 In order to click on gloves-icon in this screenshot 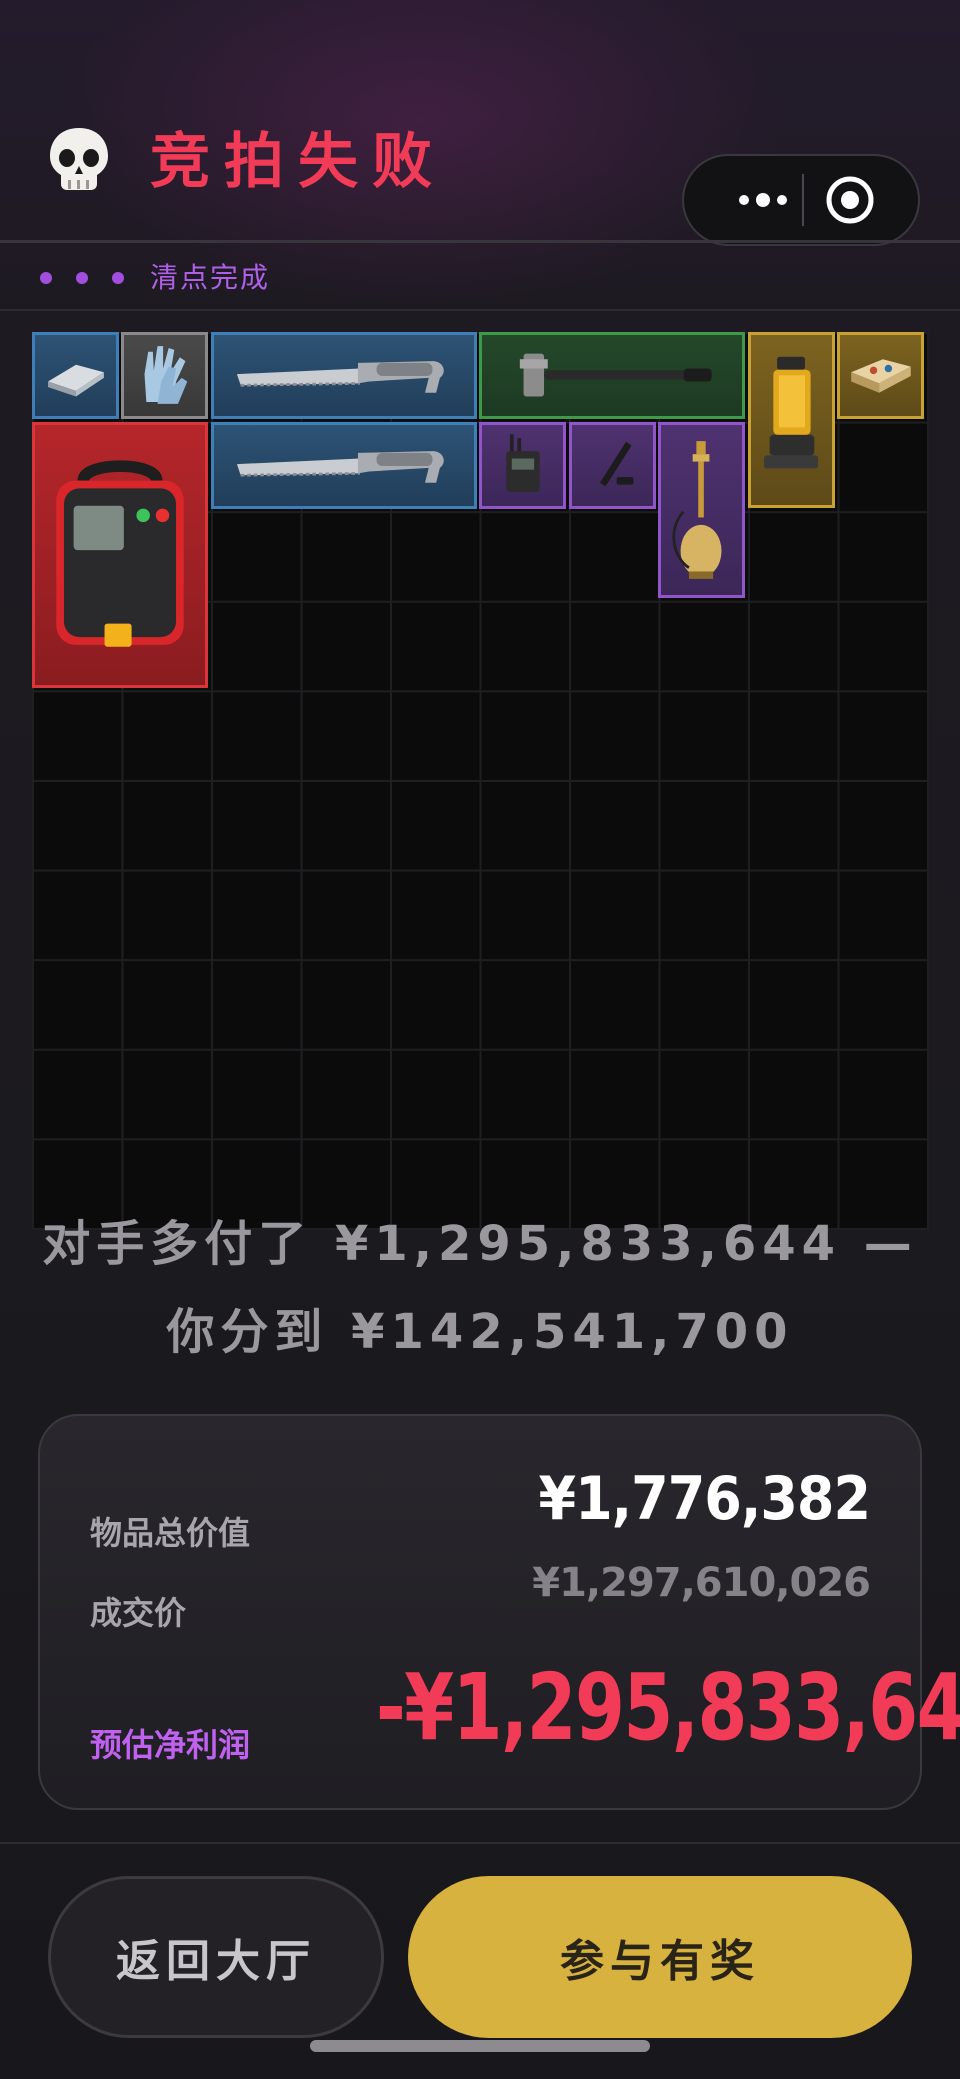, I will do `click(166, 375)`.